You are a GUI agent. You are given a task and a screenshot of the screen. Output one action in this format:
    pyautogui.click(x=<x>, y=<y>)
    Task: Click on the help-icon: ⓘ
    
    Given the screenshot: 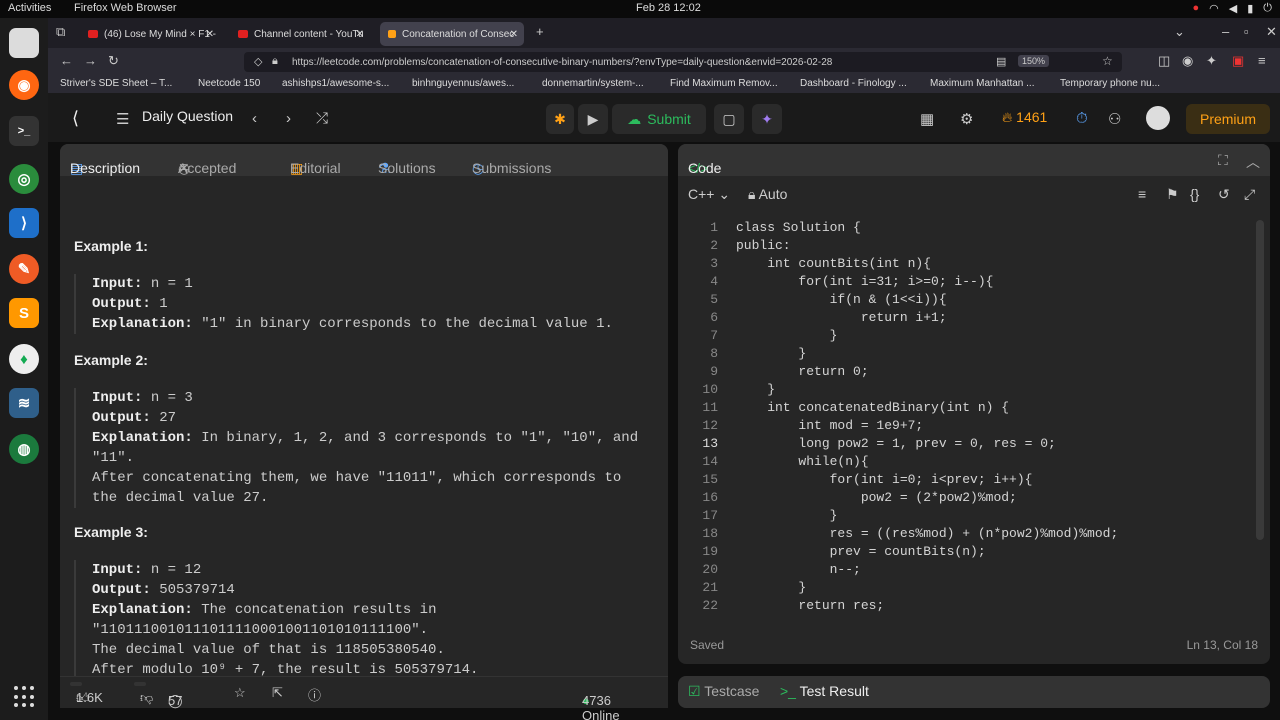 What is the action you would take?
    pyautogui.click(x=314, y=694)
    